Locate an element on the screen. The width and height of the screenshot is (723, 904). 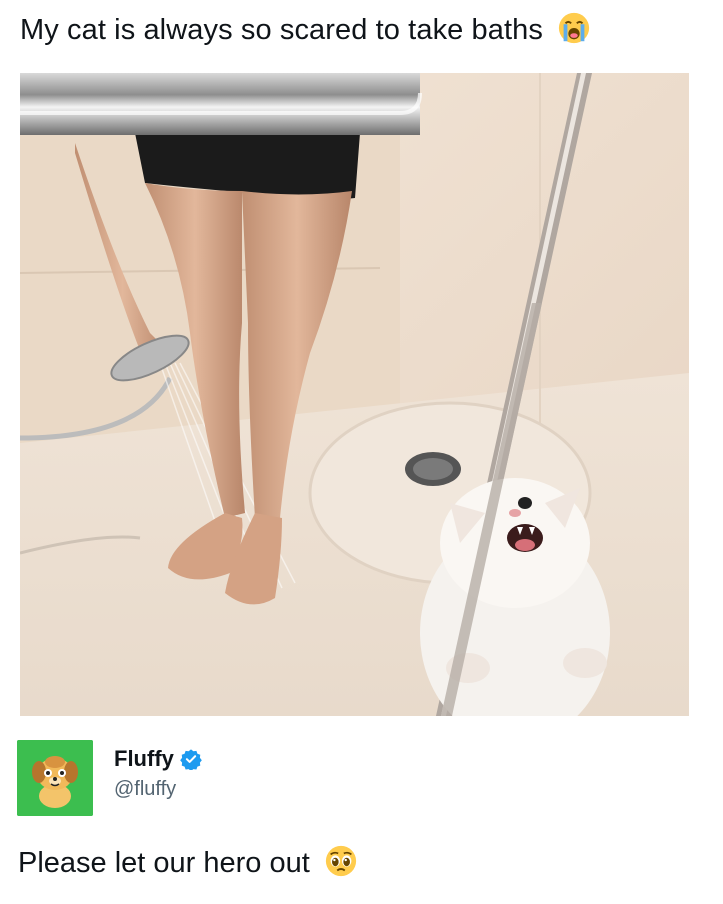
pleading-face-icon is located at coordinates (340, 861).